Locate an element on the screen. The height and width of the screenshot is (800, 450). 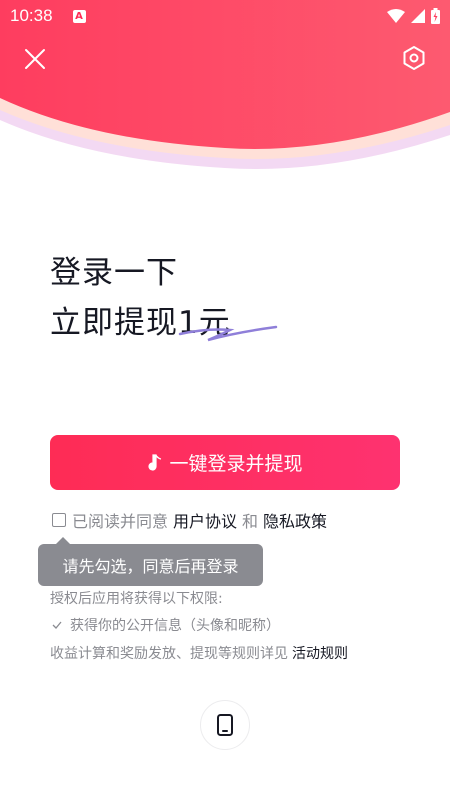
permission-item-label: 获得你的公开信息（头像和昵称） is located at coordinates (175, 626).